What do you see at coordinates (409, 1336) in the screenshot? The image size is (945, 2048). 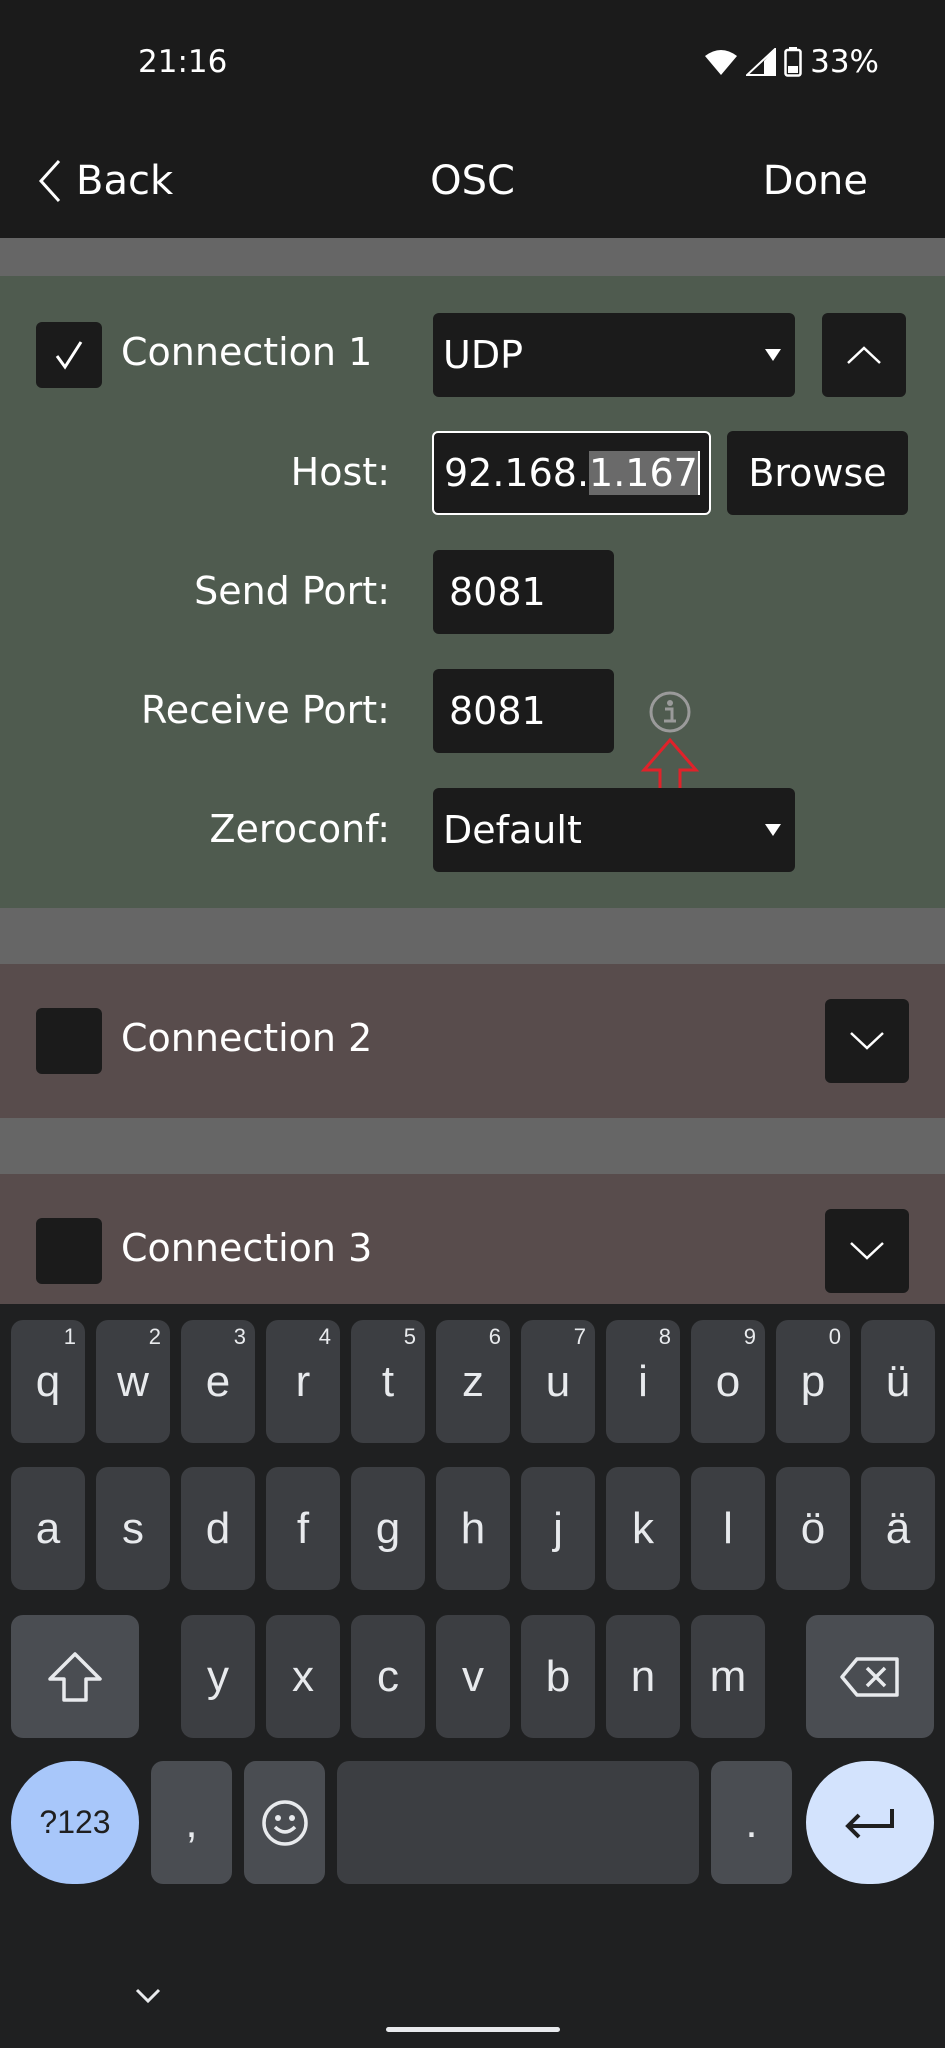 I see `key-hint: 5` at bounding box center [409, 1336].